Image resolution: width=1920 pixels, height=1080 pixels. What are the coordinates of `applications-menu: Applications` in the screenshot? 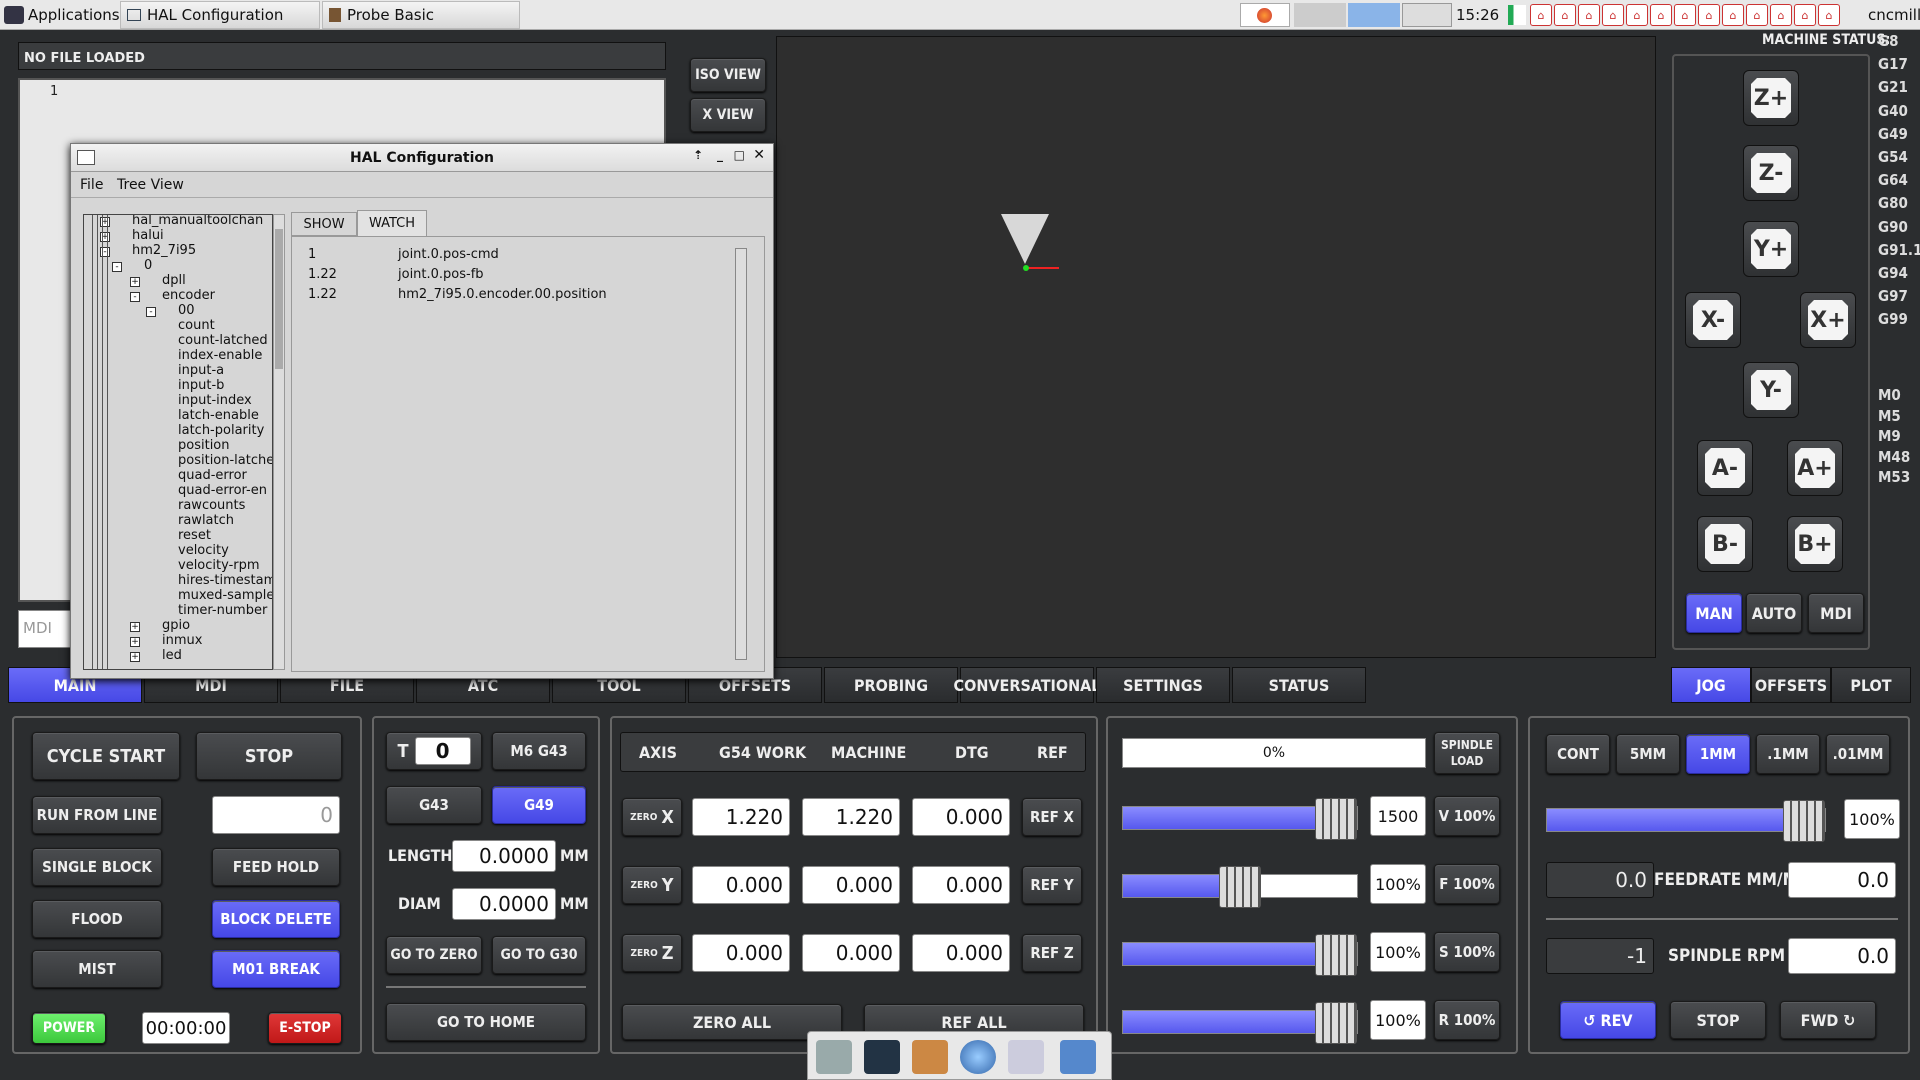 It's located at (62, 15).